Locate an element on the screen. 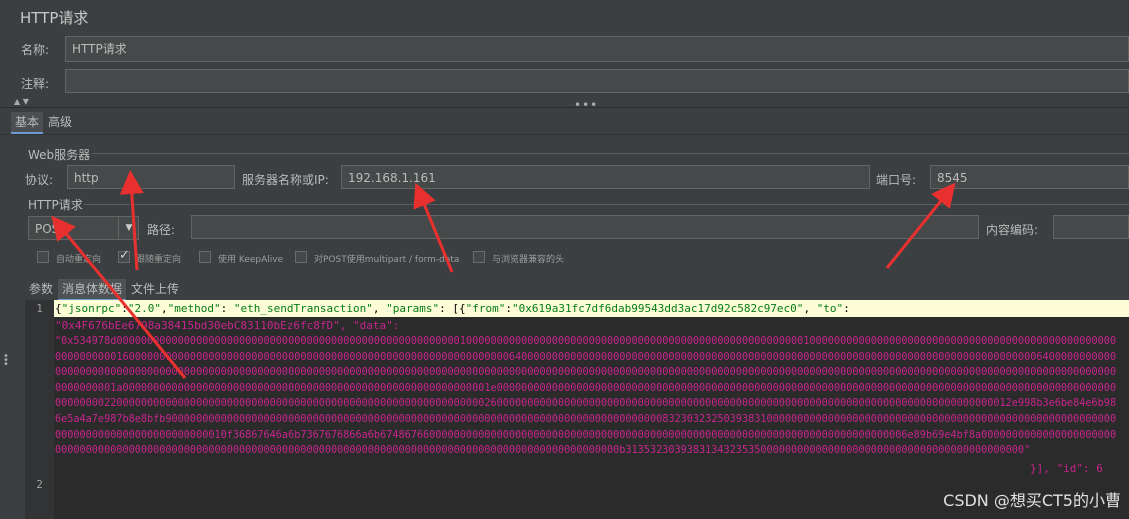 The image size is (1129, 519). arrow-port is located at coordinates (920, 225).